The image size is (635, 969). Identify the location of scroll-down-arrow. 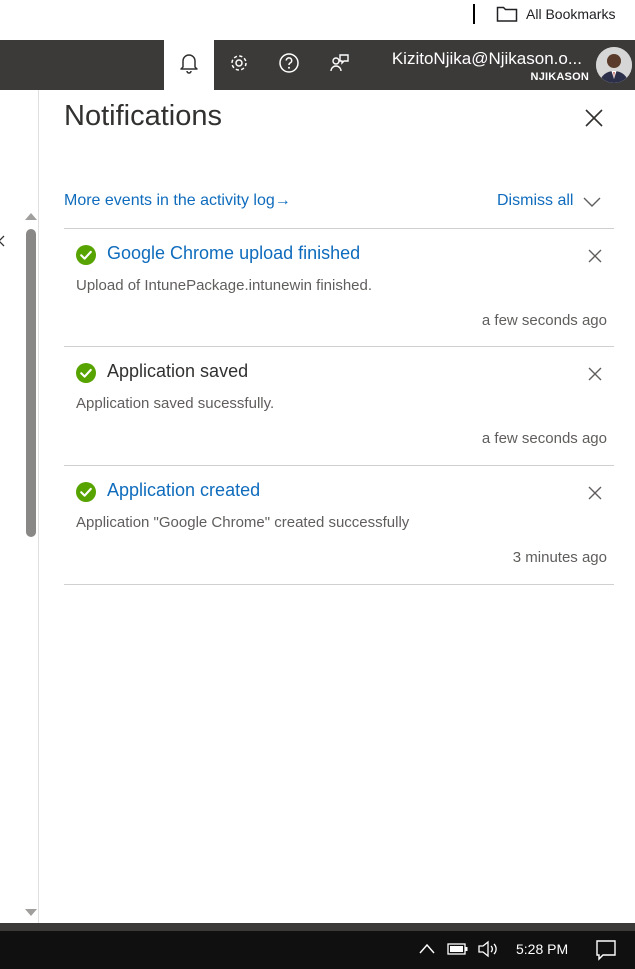
(31, 912).